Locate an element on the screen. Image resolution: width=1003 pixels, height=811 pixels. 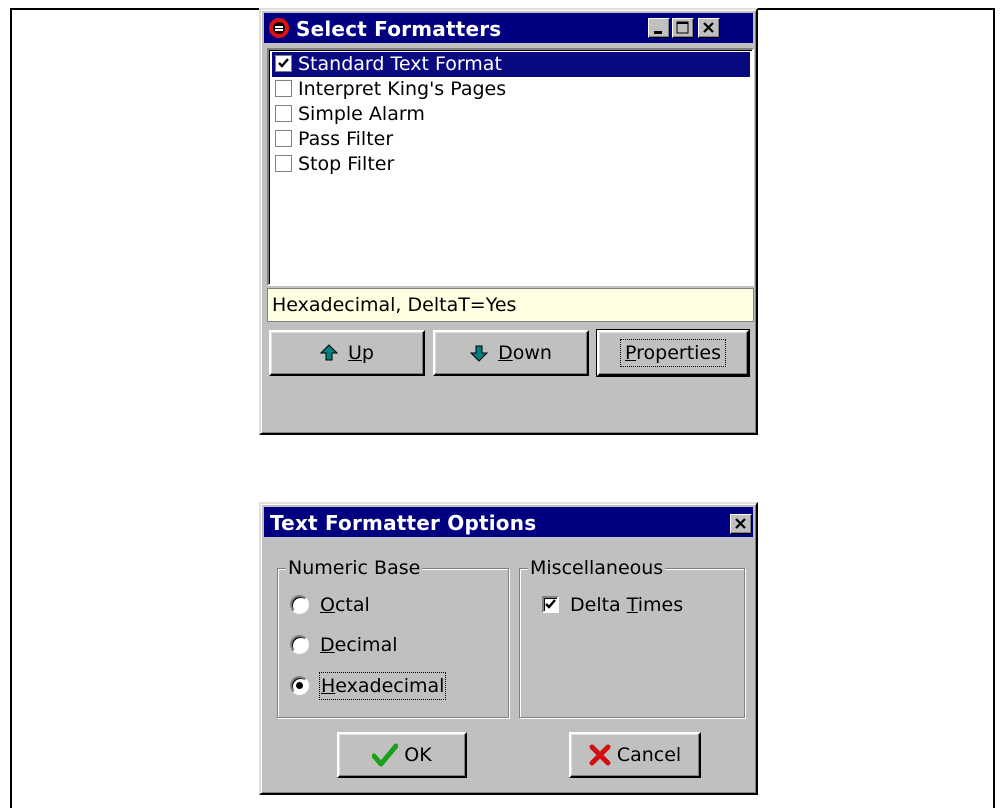
radio-label-hexadecimal: Hexadecimal is located at coordinates (383, 686).